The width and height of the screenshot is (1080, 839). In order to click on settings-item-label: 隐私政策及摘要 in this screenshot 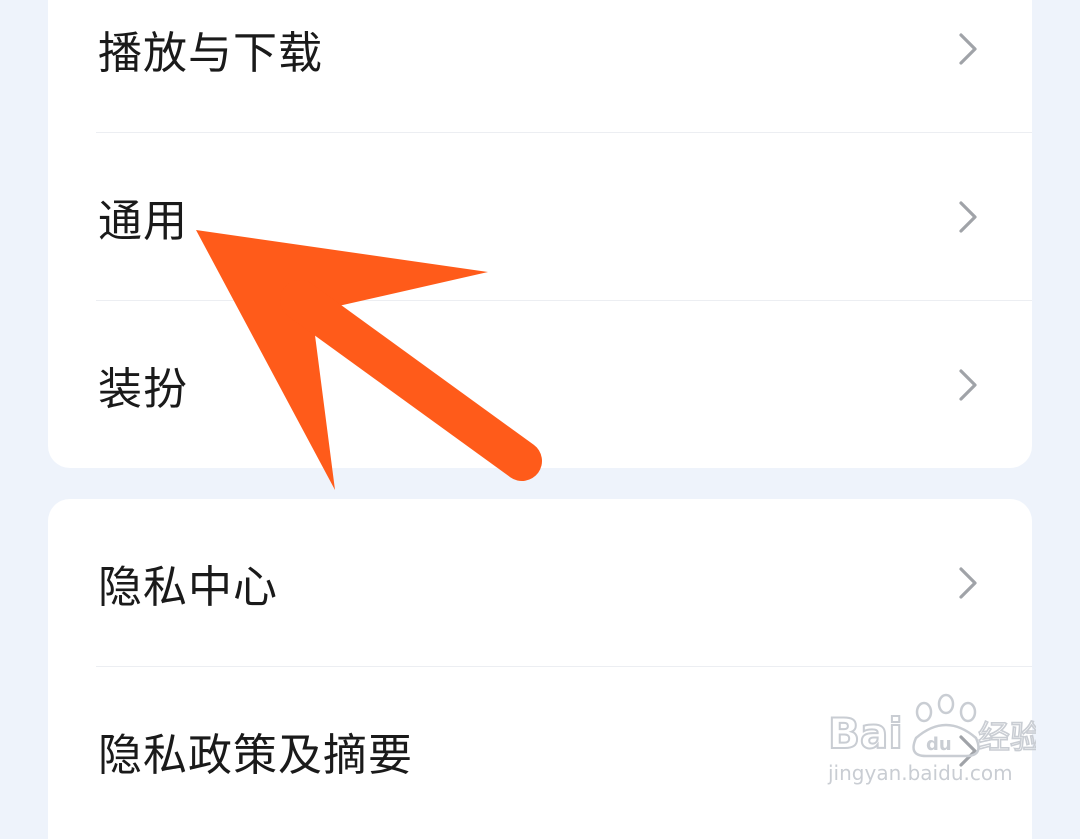, I will do `click(255, 755)`.